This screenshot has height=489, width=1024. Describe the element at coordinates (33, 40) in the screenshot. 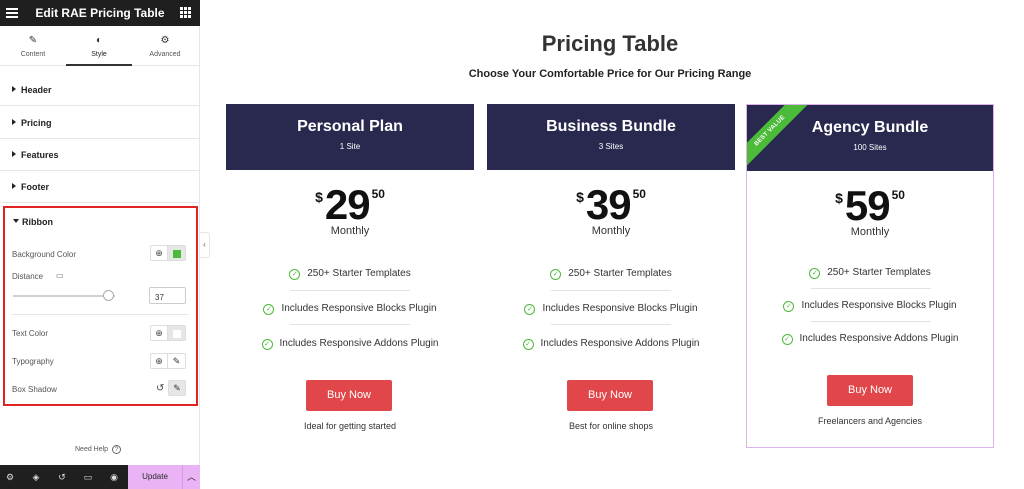

I see `pencil-icon: ✎` at that location.